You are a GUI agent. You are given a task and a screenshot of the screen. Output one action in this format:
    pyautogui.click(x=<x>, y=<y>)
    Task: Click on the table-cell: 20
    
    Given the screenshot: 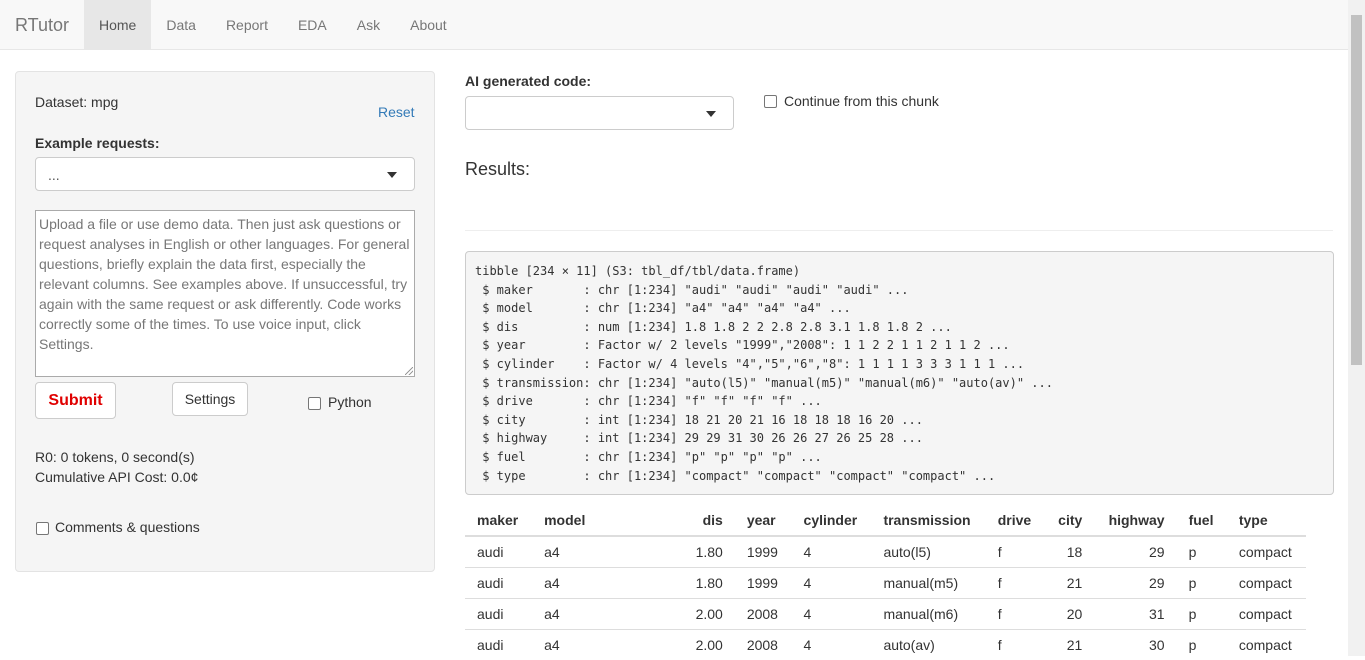 What is the action you would take?
    pyautogui.click(x=1069, y=614)
    